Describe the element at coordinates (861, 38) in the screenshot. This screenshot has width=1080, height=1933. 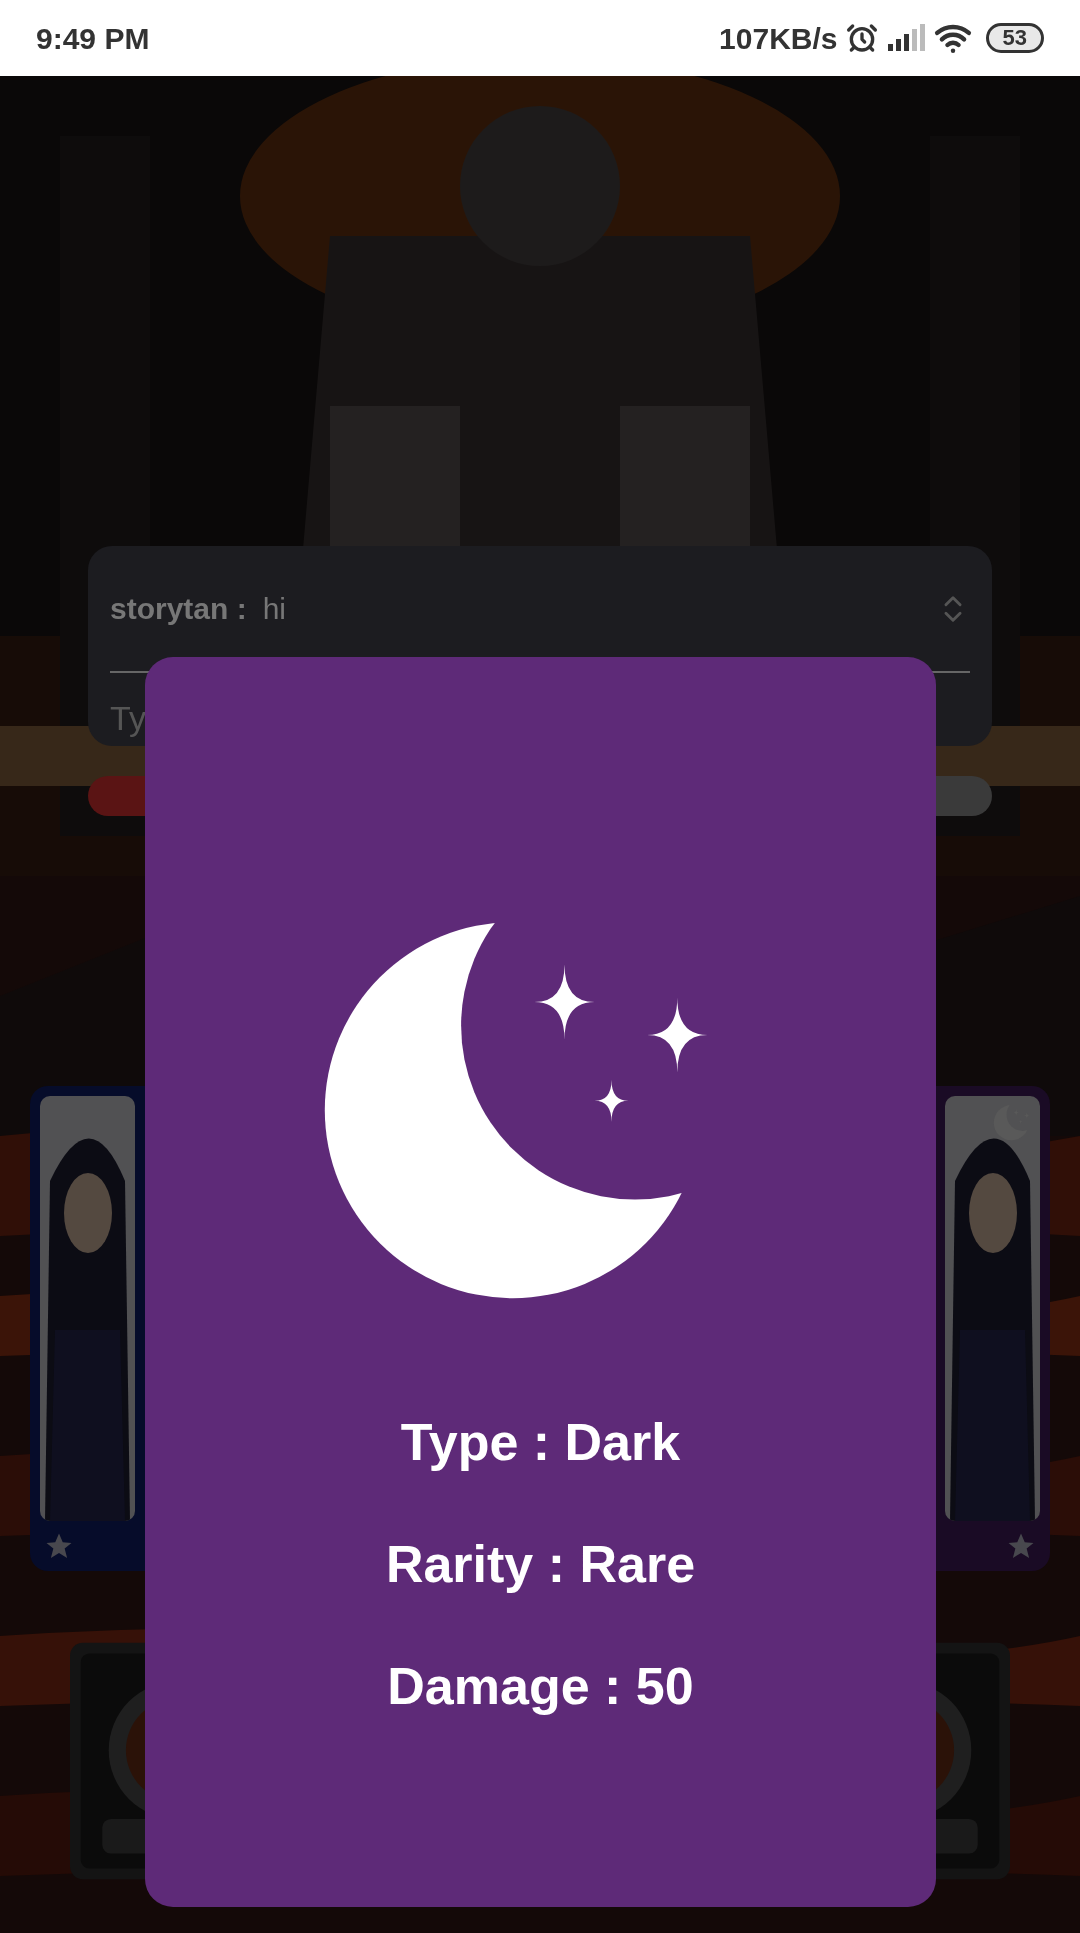
I see `alarm-icon` at that location.